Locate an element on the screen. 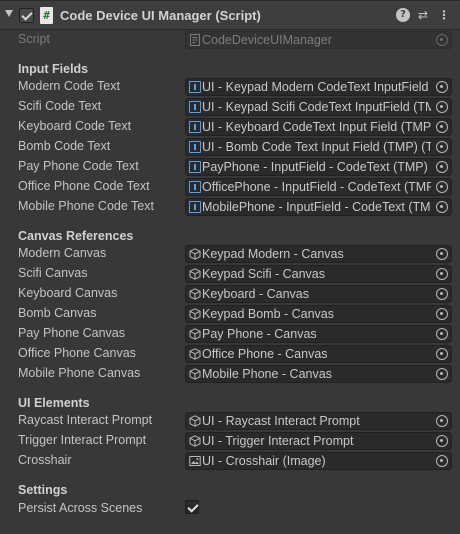  crosshair-value: UI - Crosshair (Image) is located at coordinates (264, 461).